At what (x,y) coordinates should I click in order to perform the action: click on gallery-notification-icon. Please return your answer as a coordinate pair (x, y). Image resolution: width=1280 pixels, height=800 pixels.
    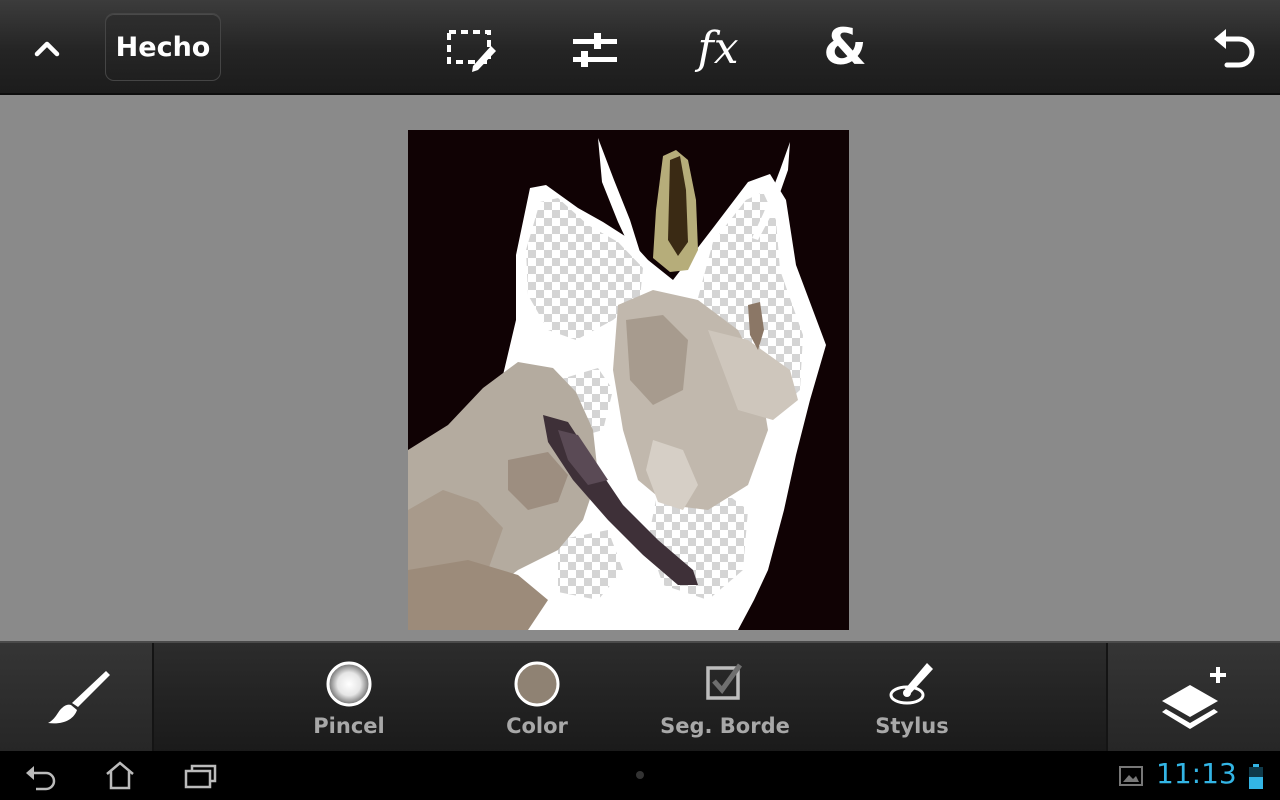
    Looking at the image, I should click on (1131, 776).